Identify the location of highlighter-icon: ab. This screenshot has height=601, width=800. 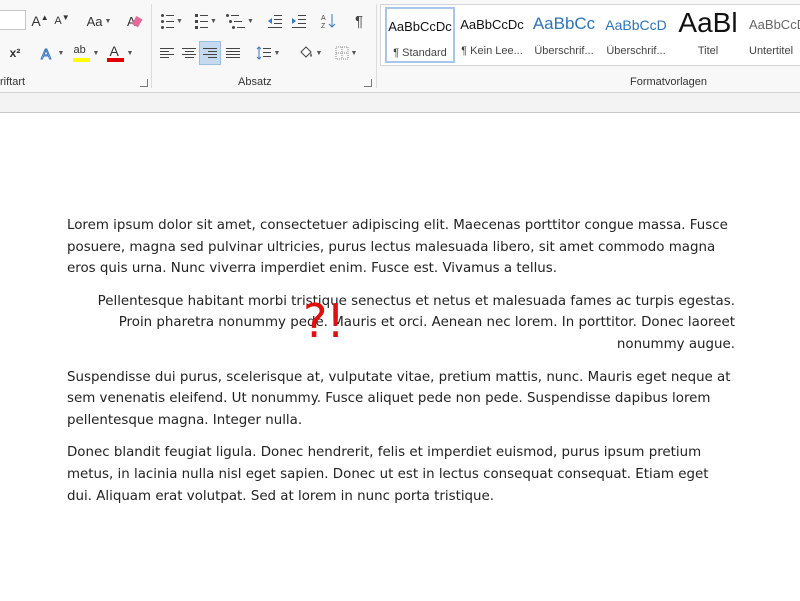
(81, 53).